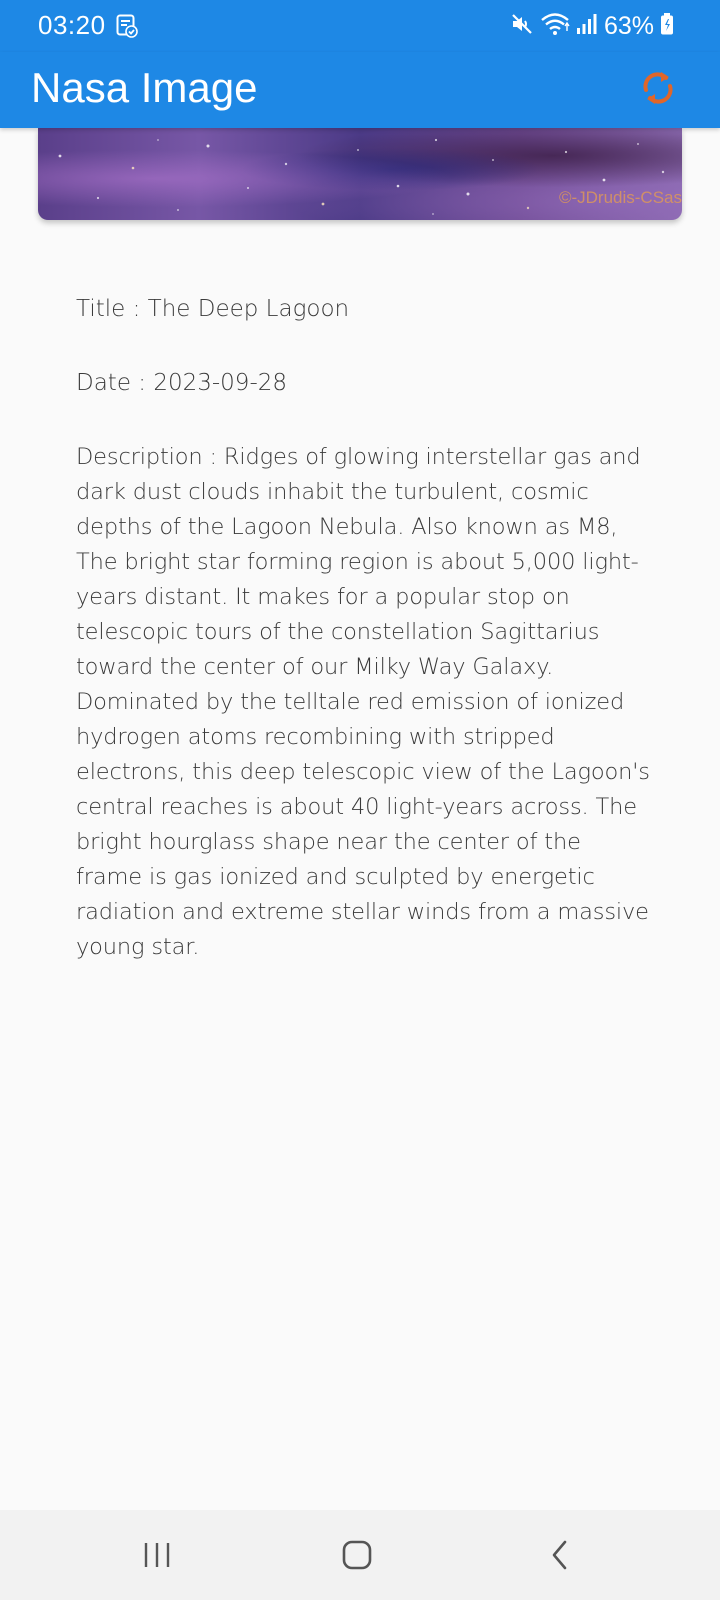  I want to click on refresh-button, so click(658, 88).